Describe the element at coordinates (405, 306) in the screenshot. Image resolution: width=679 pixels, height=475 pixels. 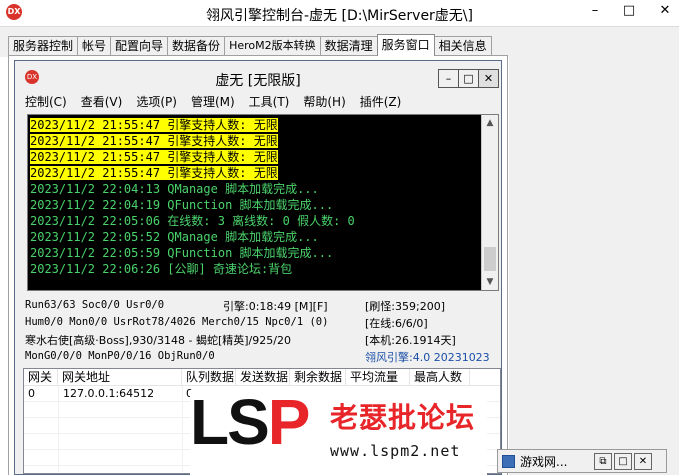
I see `status-refresh: [刷怪:359;200]` at that location.